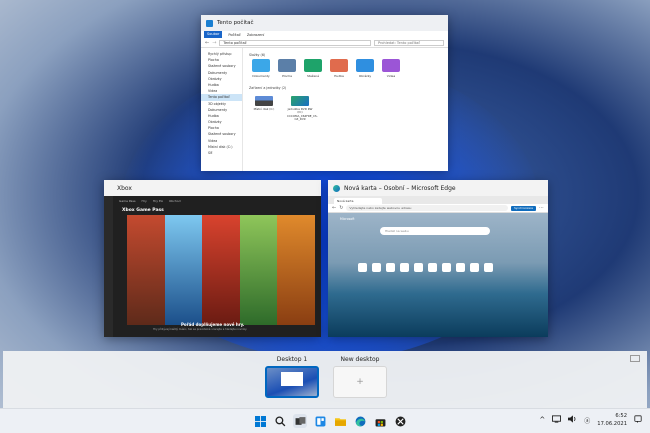 The width and height of the screenshot is (650, 433). What do you see at coordinates (523, 208) in the screenshot?
I see `edge-sync-button: Synchronizace` at bounding box center [523, 208].